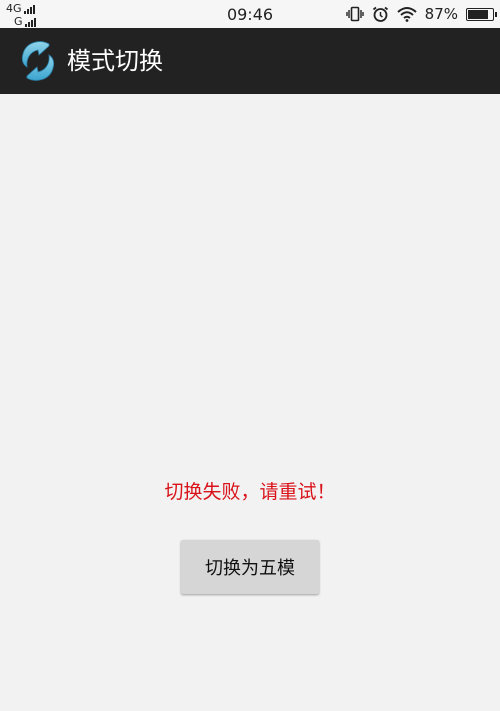  Describe the element at coordinates (250, 14) in the screenshot. I see `status-bar: 4G G 09:46 87%` at that location.